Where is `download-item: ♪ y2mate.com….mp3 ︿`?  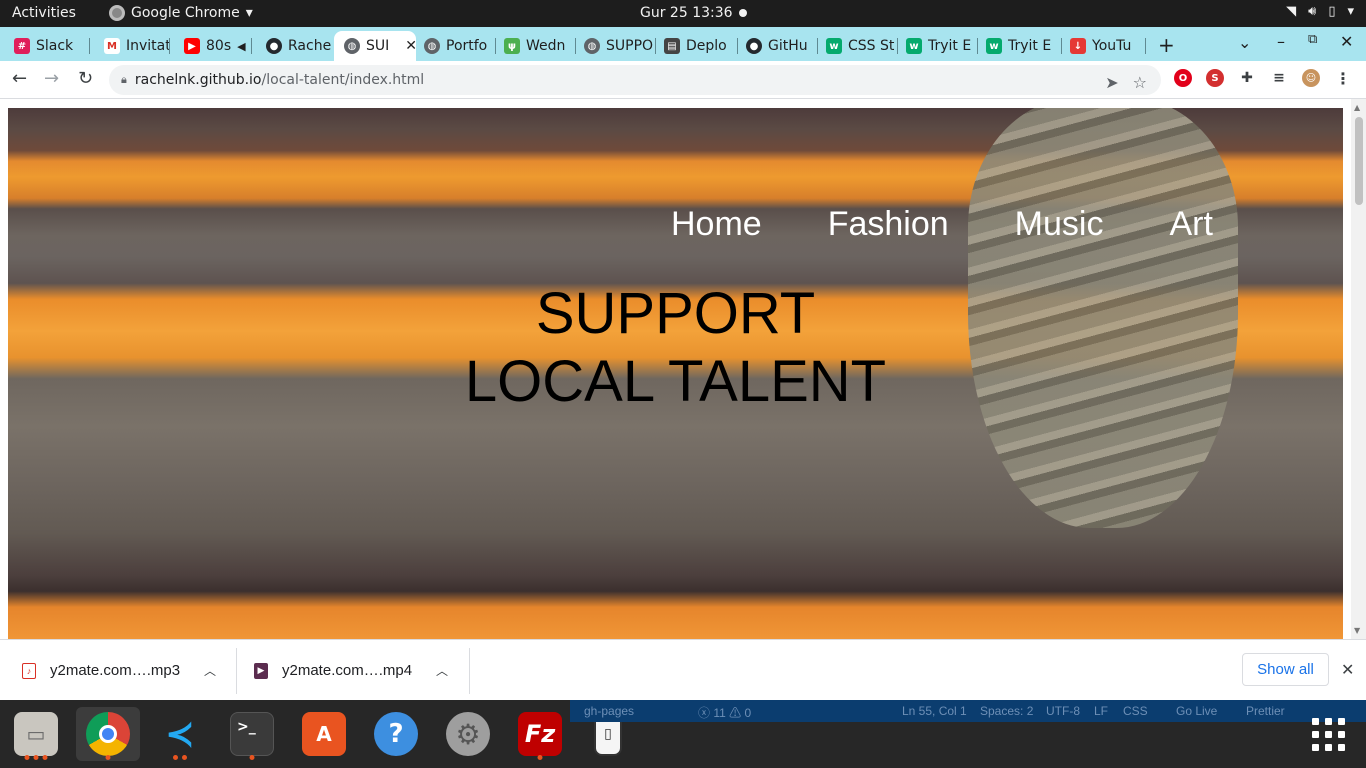
download-item: ♪ y2mate.com….mp3 ︿ is located at coordinates (119, 670).